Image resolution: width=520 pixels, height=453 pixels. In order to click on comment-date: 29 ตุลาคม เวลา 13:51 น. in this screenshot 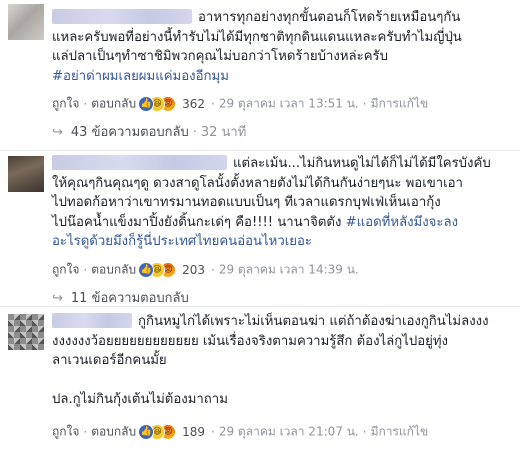, I will do `click(289, 104)`.